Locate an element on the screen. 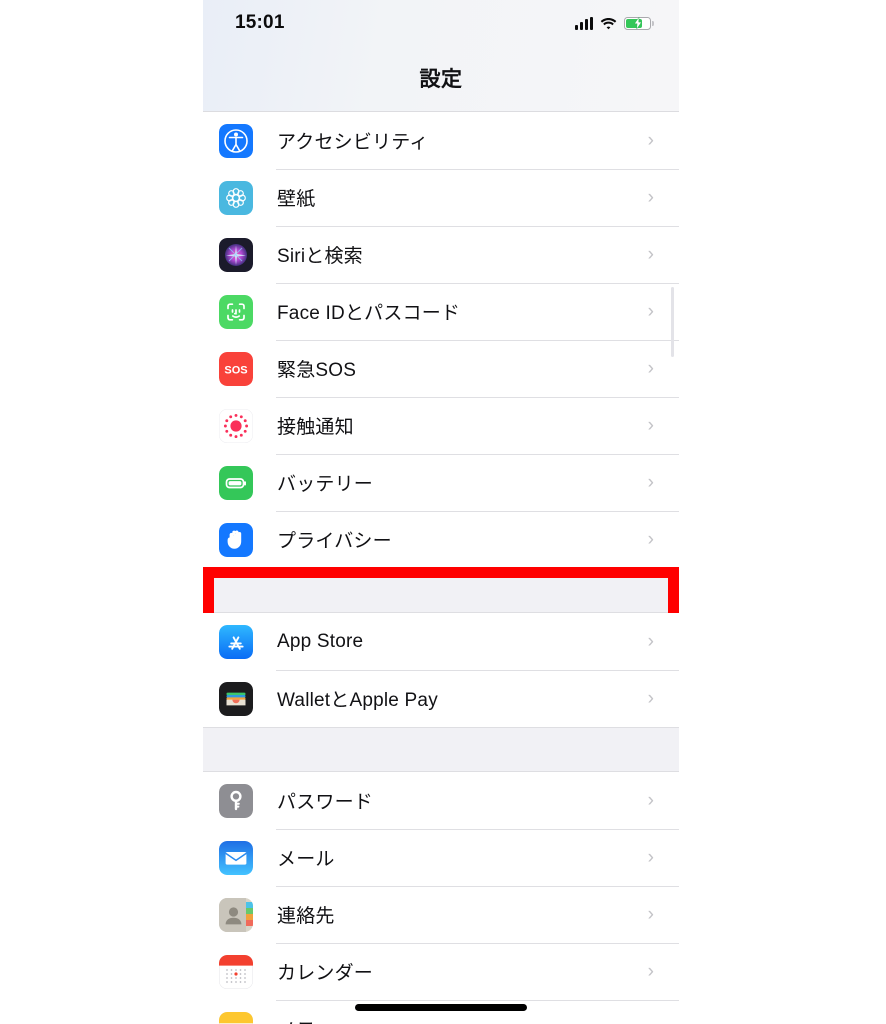 The height and width of the screenshot is (1024, 886). settings-row-face-id-passcode: Face IDとパスコード › is located at coordinates (441, 311).